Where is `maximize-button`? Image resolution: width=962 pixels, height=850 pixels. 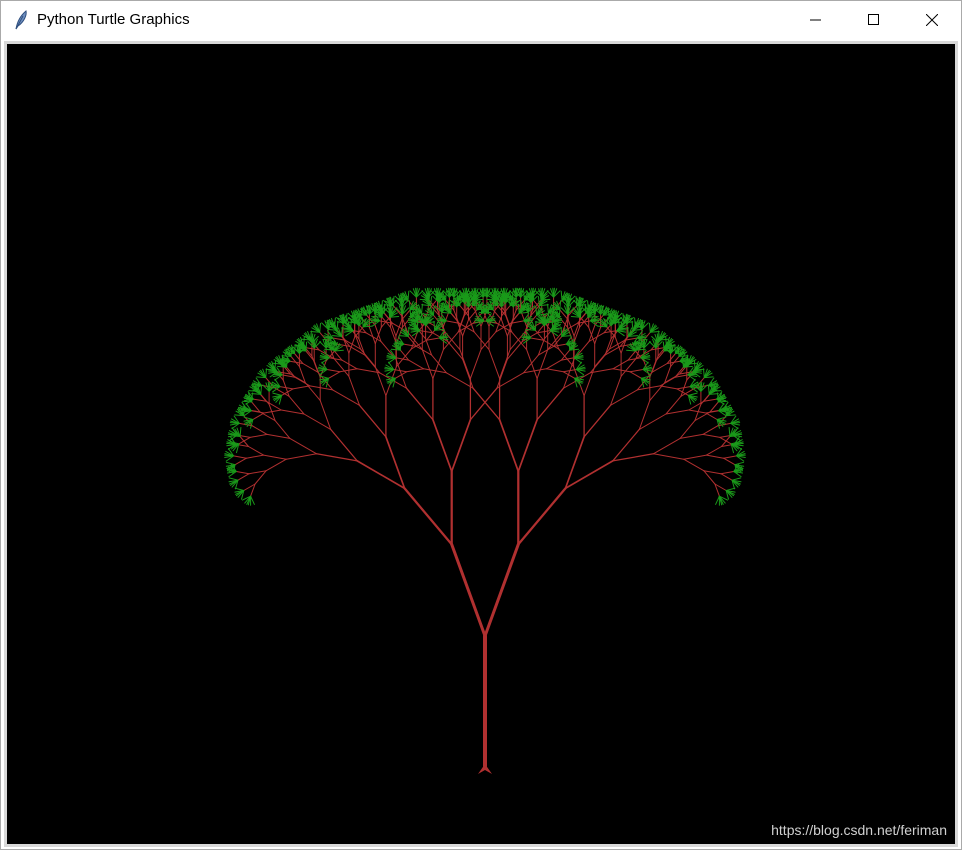 maximize-button is located at coordinates (874, 20).